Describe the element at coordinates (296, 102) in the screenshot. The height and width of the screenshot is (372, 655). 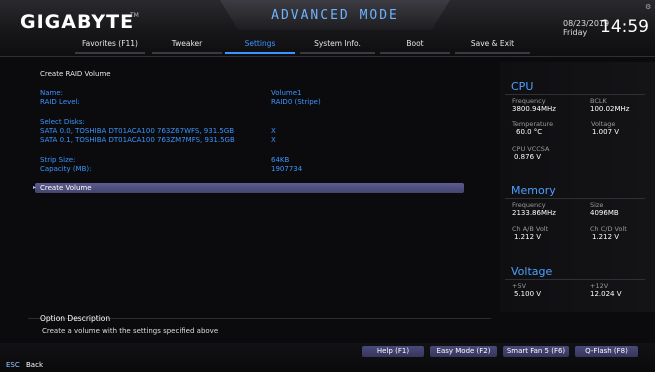
I see `raid-level-value: RAID0 (Stripe)` at that location.